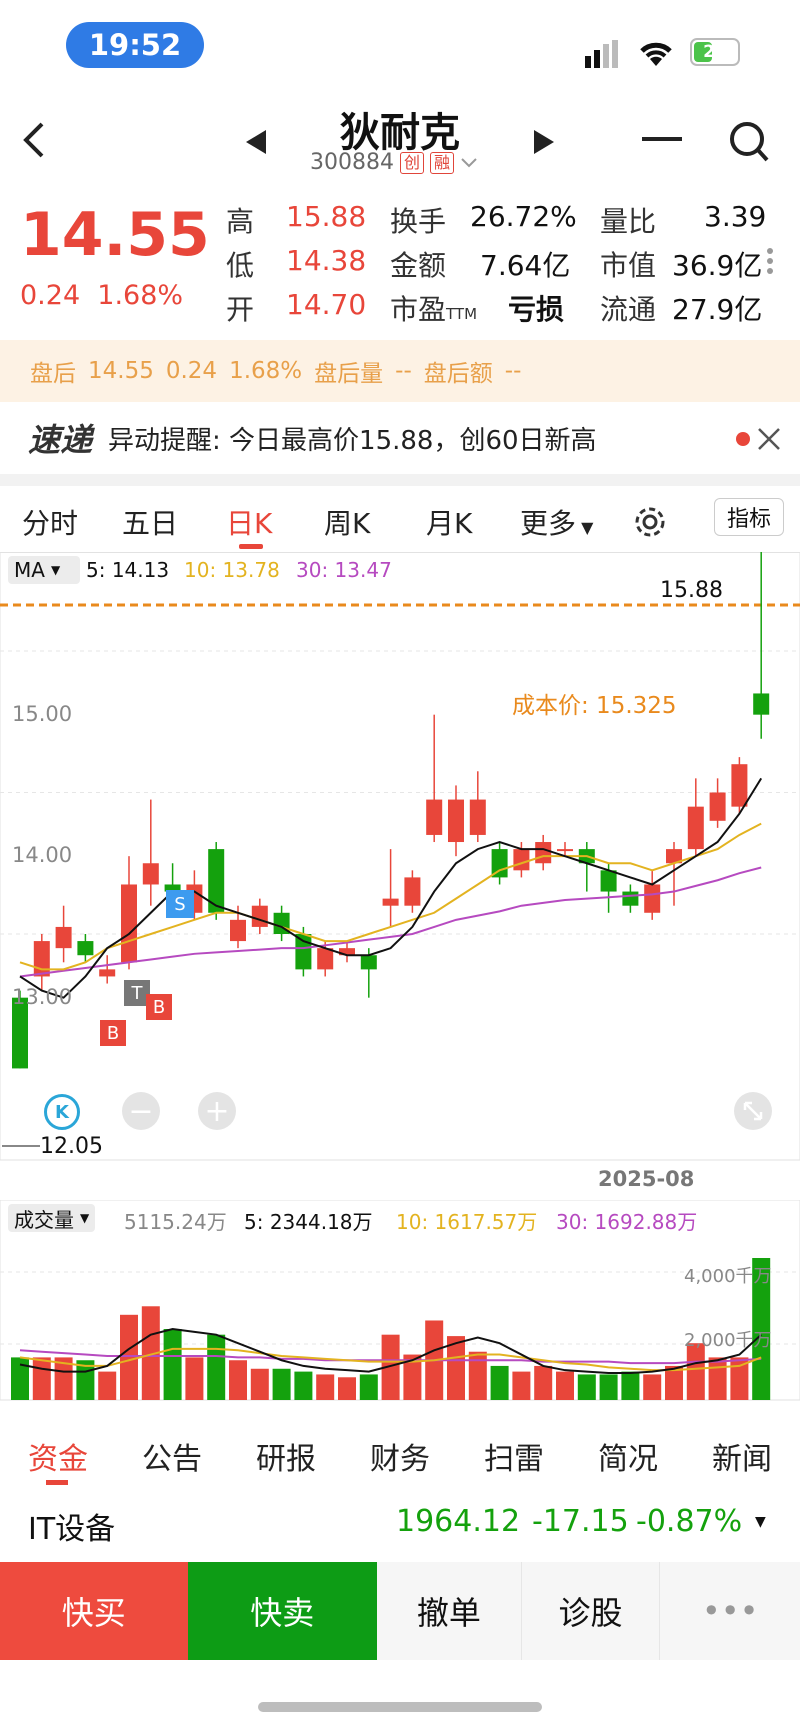  What do you see at coordinates (449, 1611) in the screenshot?
I see `cancel-order-button: 撤单` at bounding box center [449, 1611].